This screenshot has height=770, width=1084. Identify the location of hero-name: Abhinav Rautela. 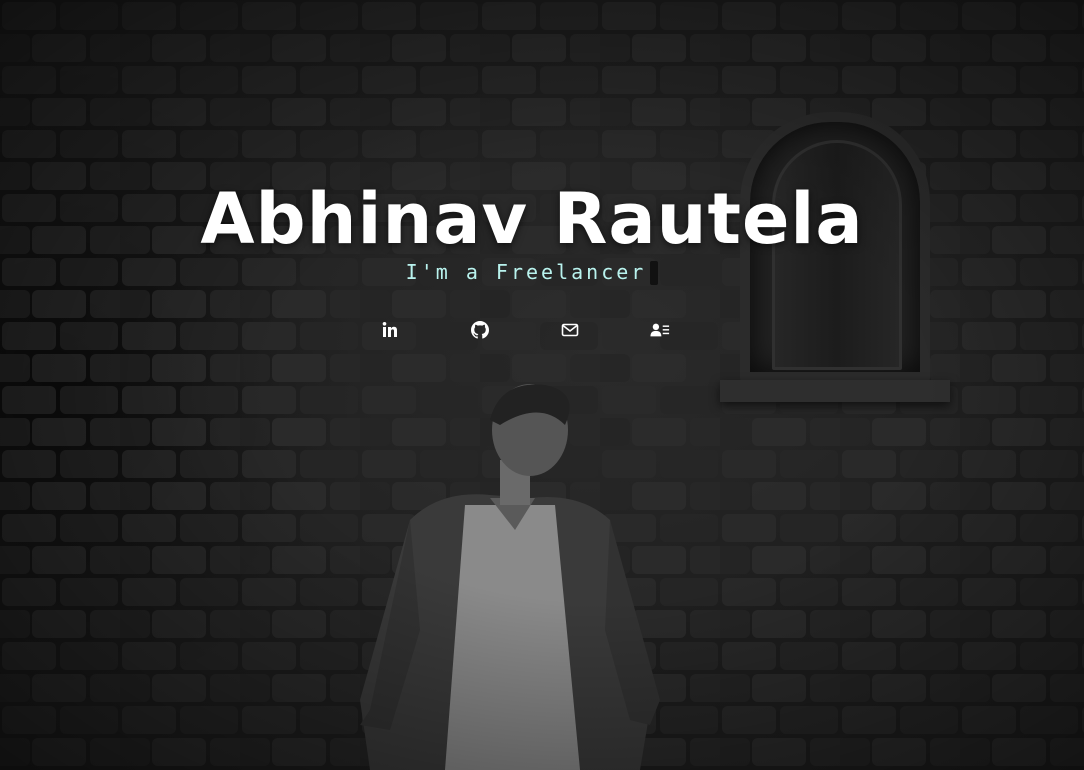
(532, 219).